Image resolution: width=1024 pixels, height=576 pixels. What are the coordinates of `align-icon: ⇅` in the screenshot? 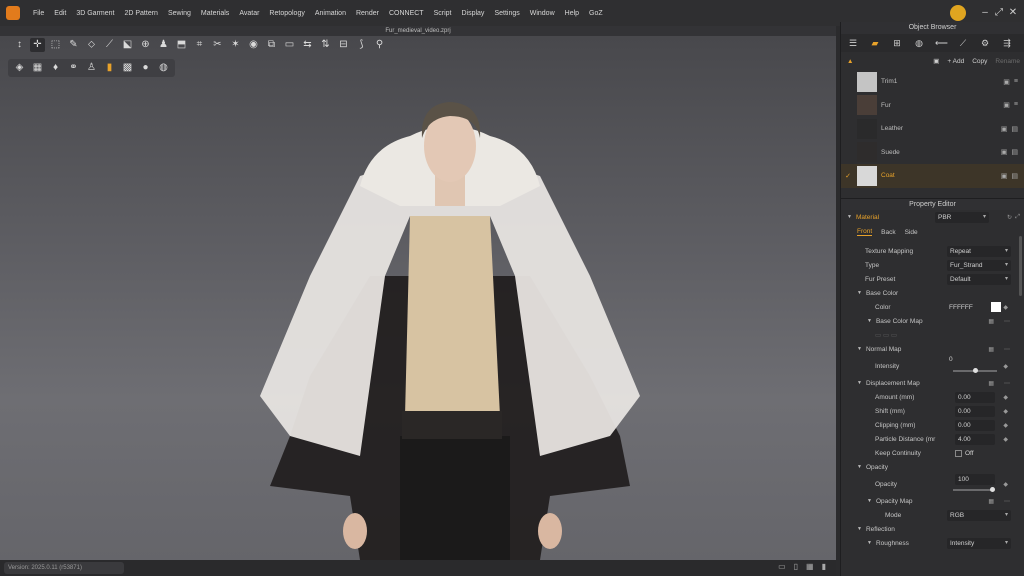 It's located at (325, 45).